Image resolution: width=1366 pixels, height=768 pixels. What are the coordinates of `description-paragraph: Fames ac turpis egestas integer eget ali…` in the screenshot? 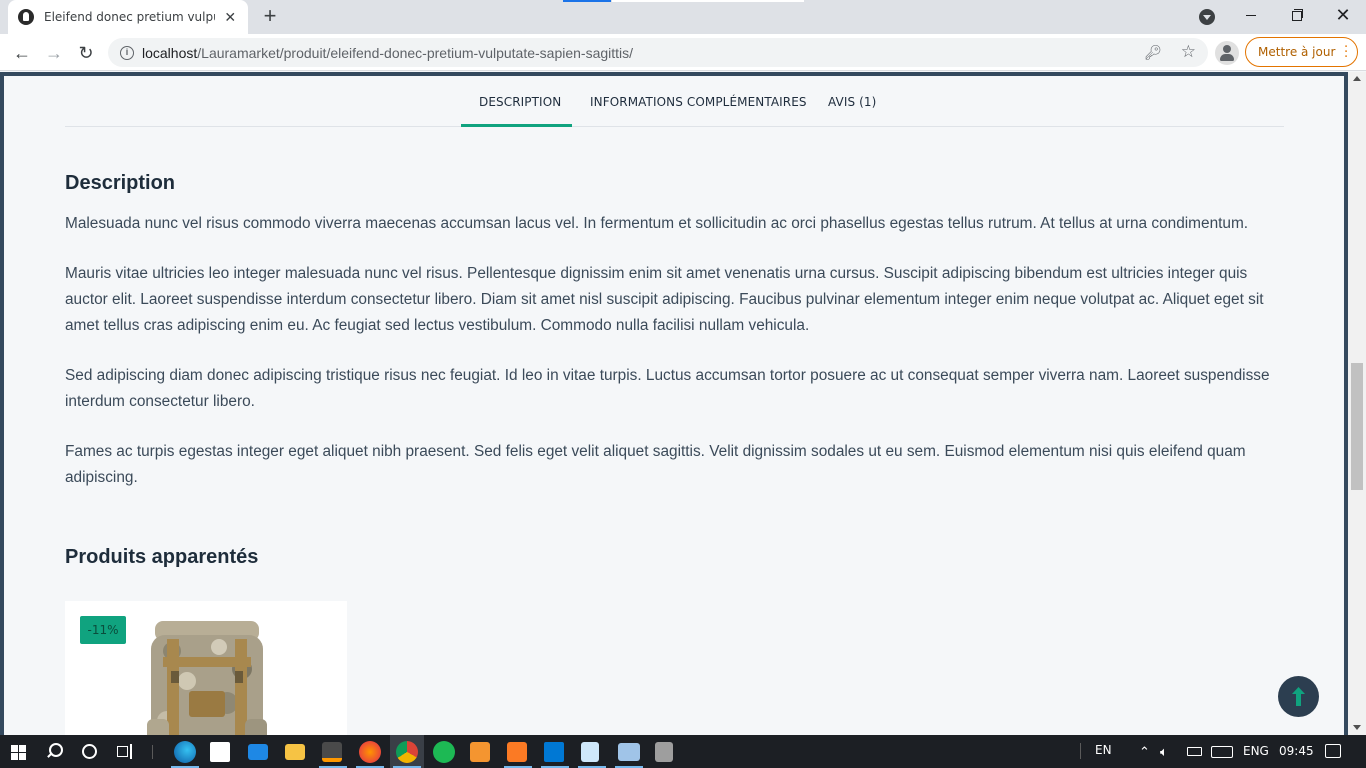 It's located at (655, 464).